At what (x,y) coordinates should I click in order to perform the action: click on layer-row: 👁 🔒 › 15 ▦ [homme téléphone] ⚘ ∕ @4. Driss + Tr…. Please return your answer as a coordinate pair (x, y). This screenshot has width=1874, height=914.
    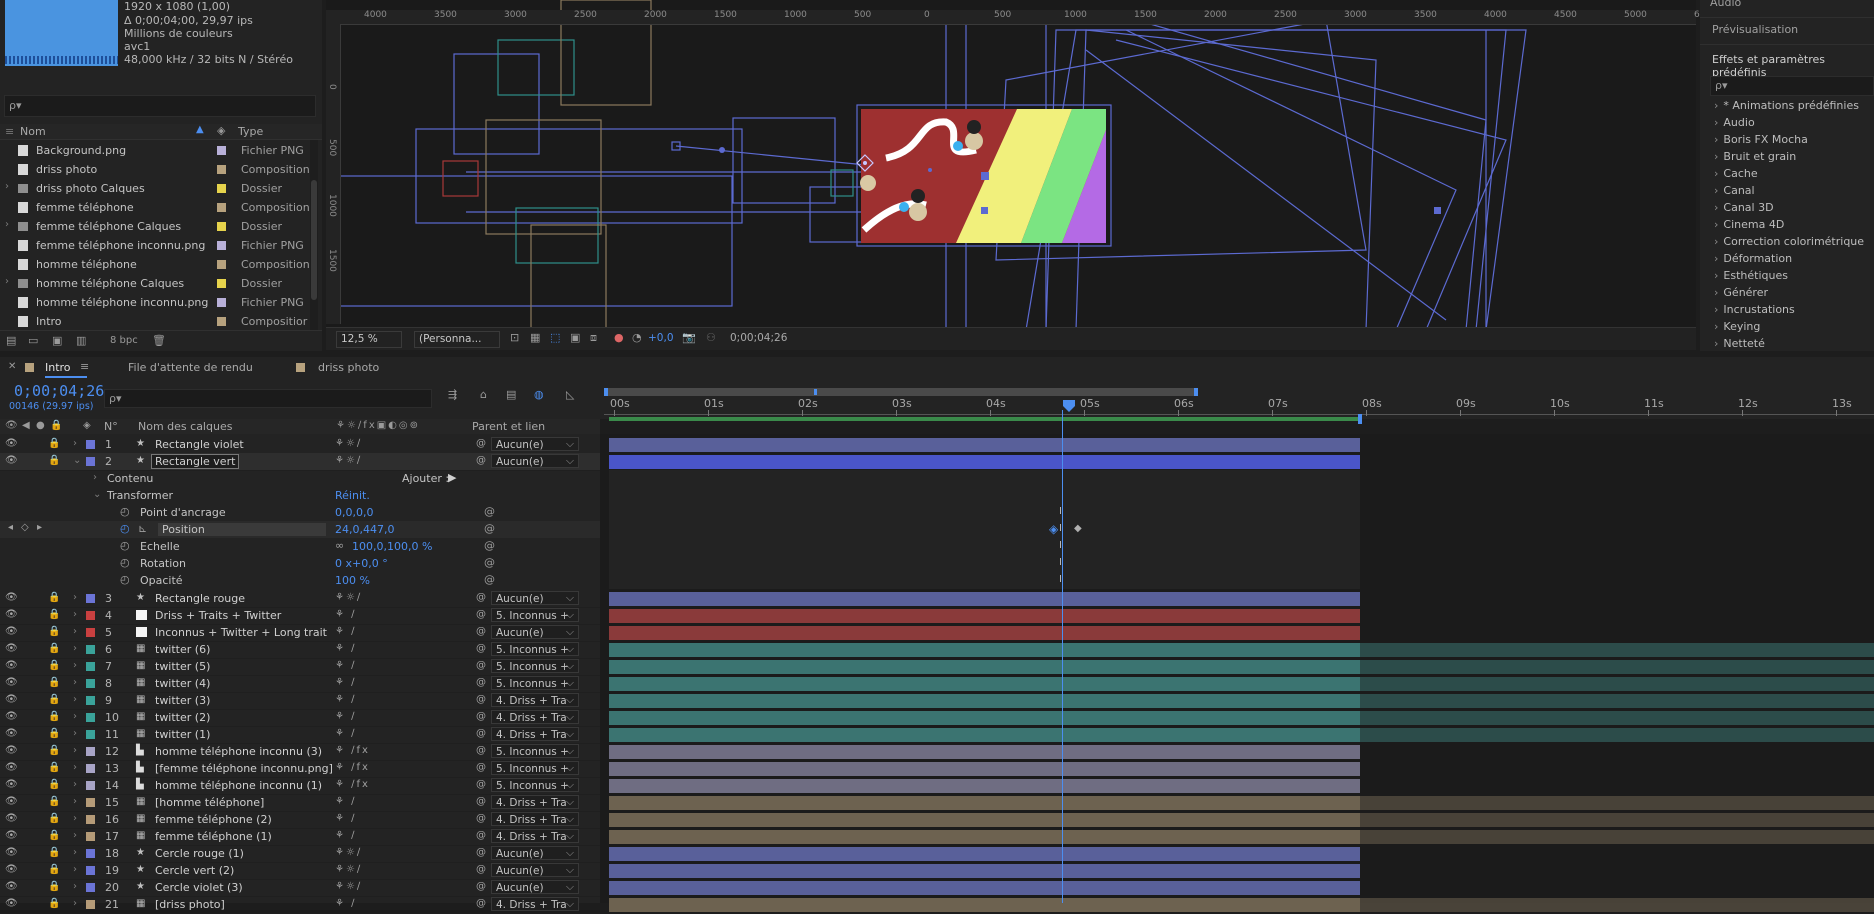
    Looking at the image, I should click on (300, 803).